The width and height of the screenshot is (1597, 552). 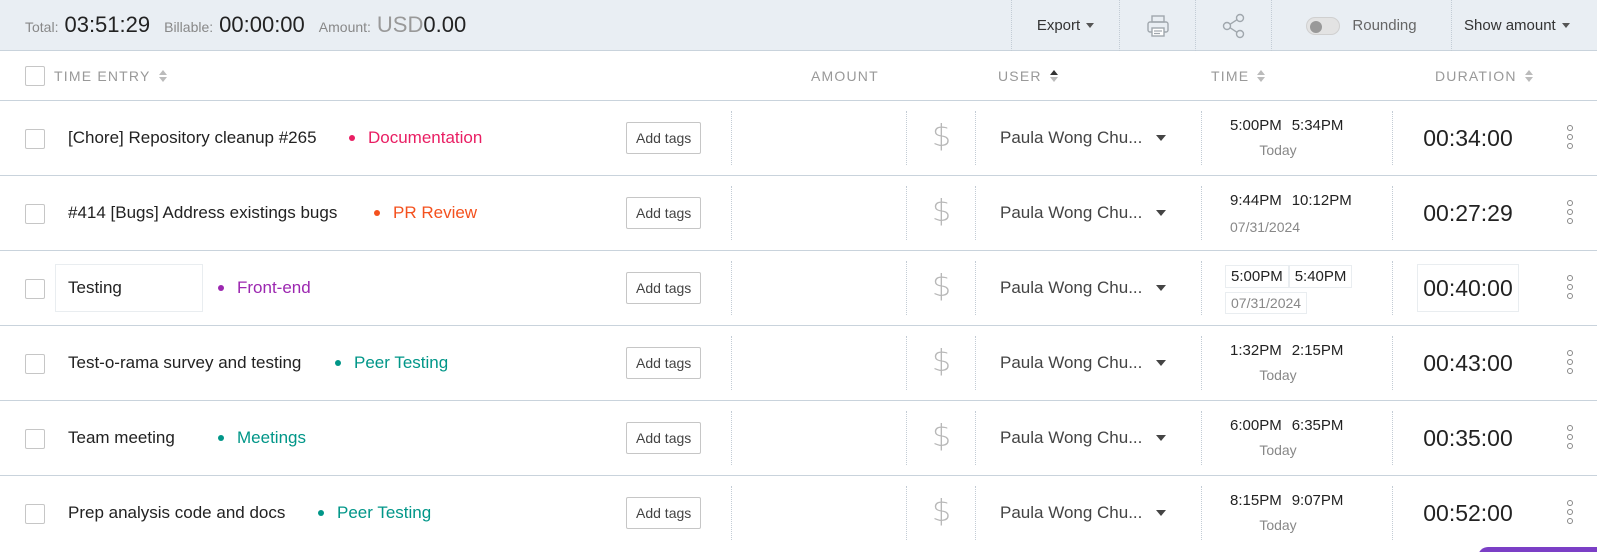 What do you see at coordinates (1065, 25) in the screenshot?
I see `export-dropdown: Export` at bounding box center [1065, 25].